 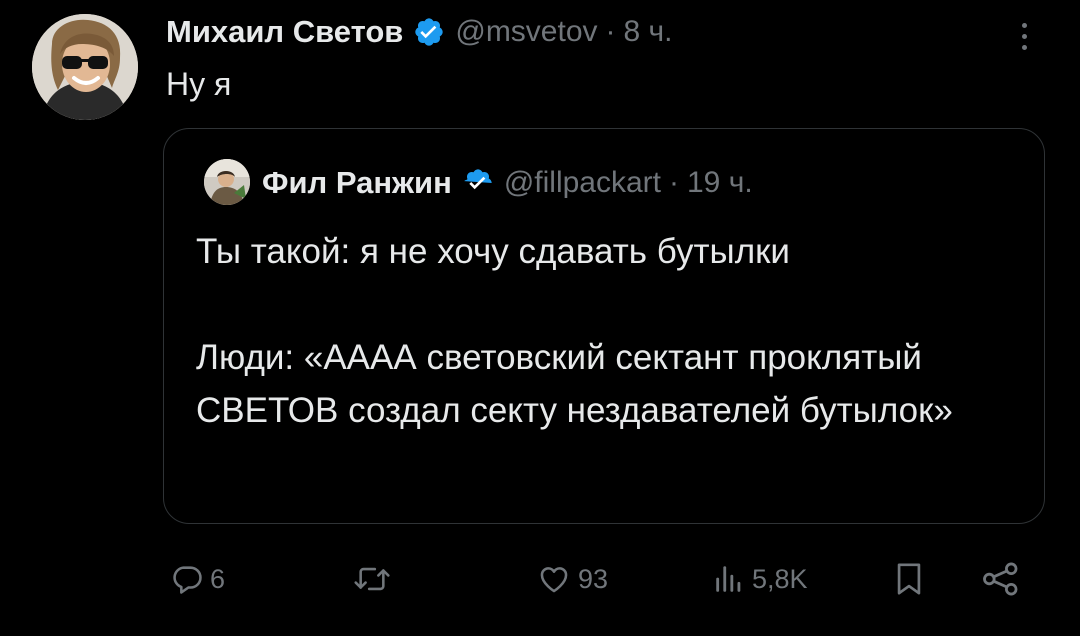 I want to click on tweet-text: Ну я, so click(x=199, y=84).